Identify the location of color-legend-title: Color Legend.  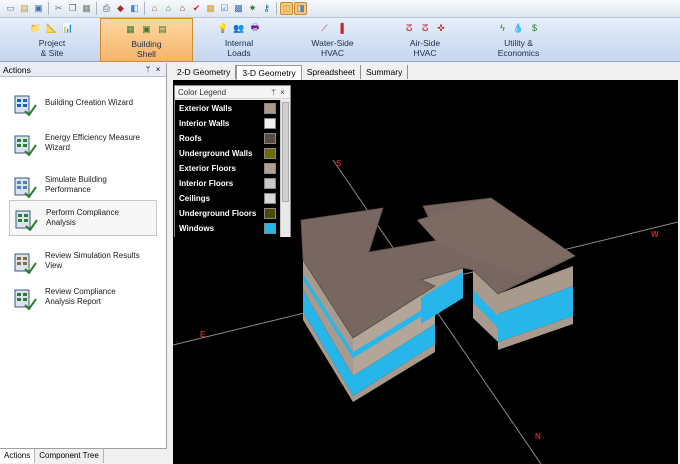
(202, 92).